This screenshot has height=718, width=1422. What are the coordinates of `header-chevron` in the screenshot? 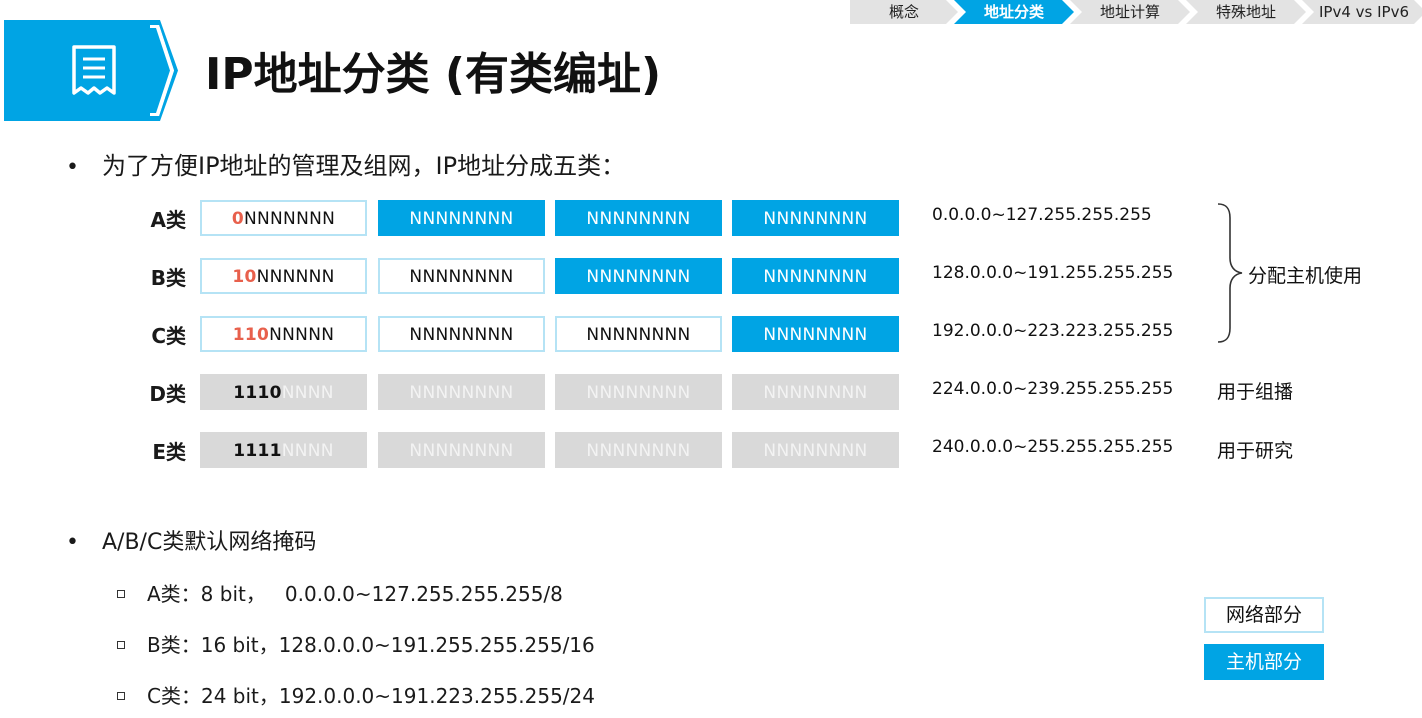 It's located at (164, 70).